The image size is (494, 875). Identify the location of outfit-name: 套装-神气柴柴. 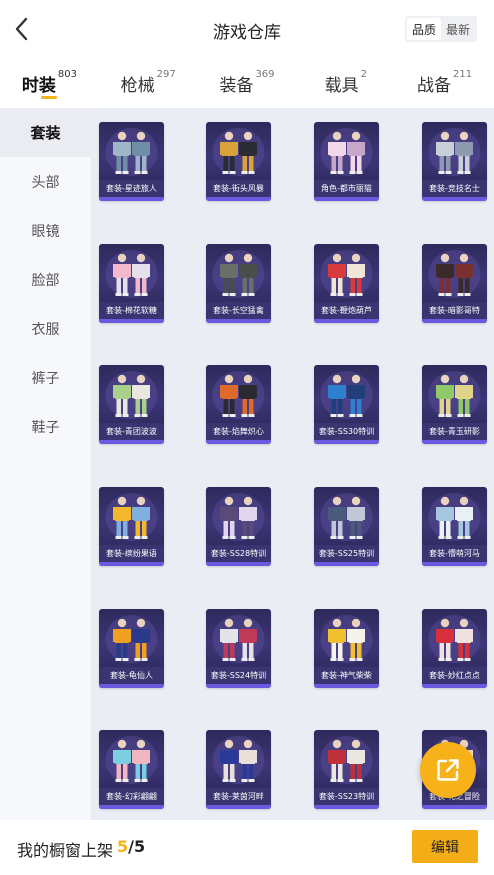
(346, 675).